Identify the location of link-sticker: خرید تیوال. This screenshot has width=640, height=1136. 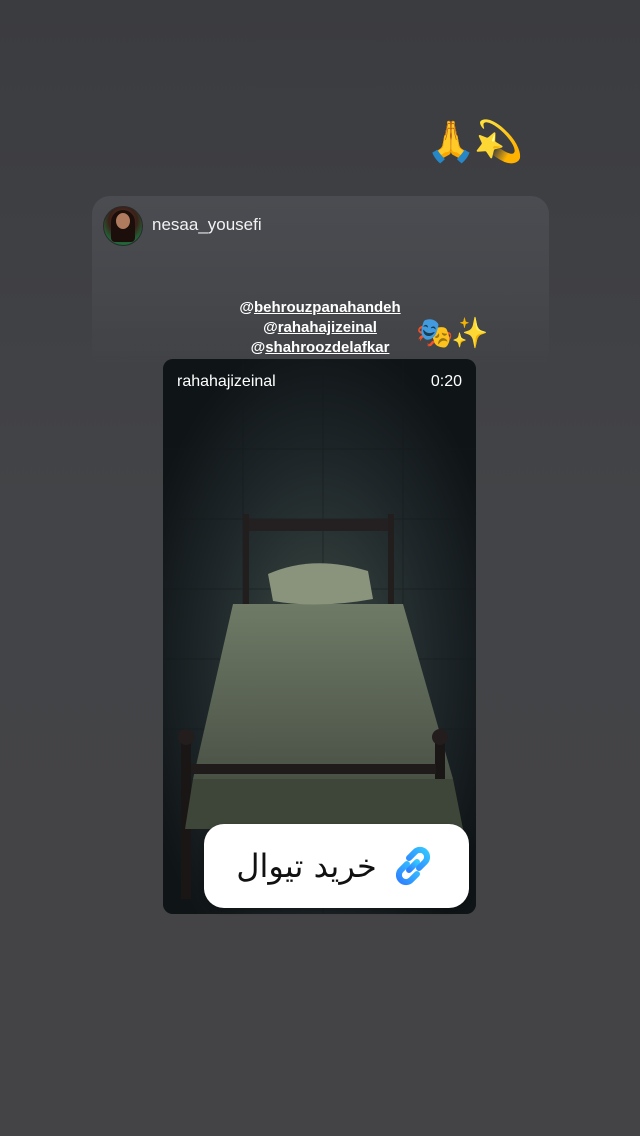
(336, 866).